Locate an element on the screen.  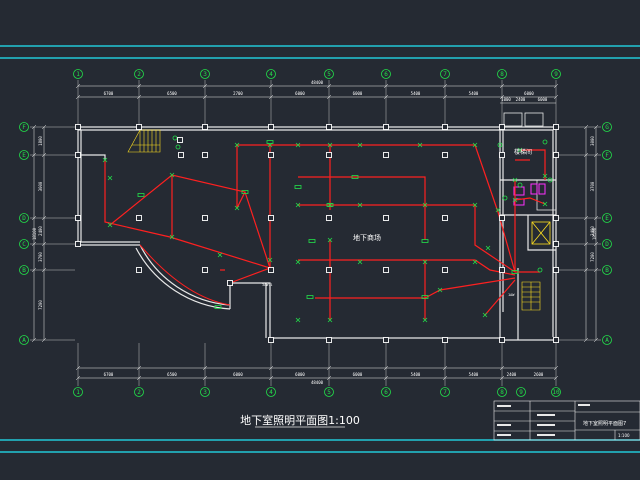
grid-bubble-top-1-label: 1 is located at coordinates (78, 74).